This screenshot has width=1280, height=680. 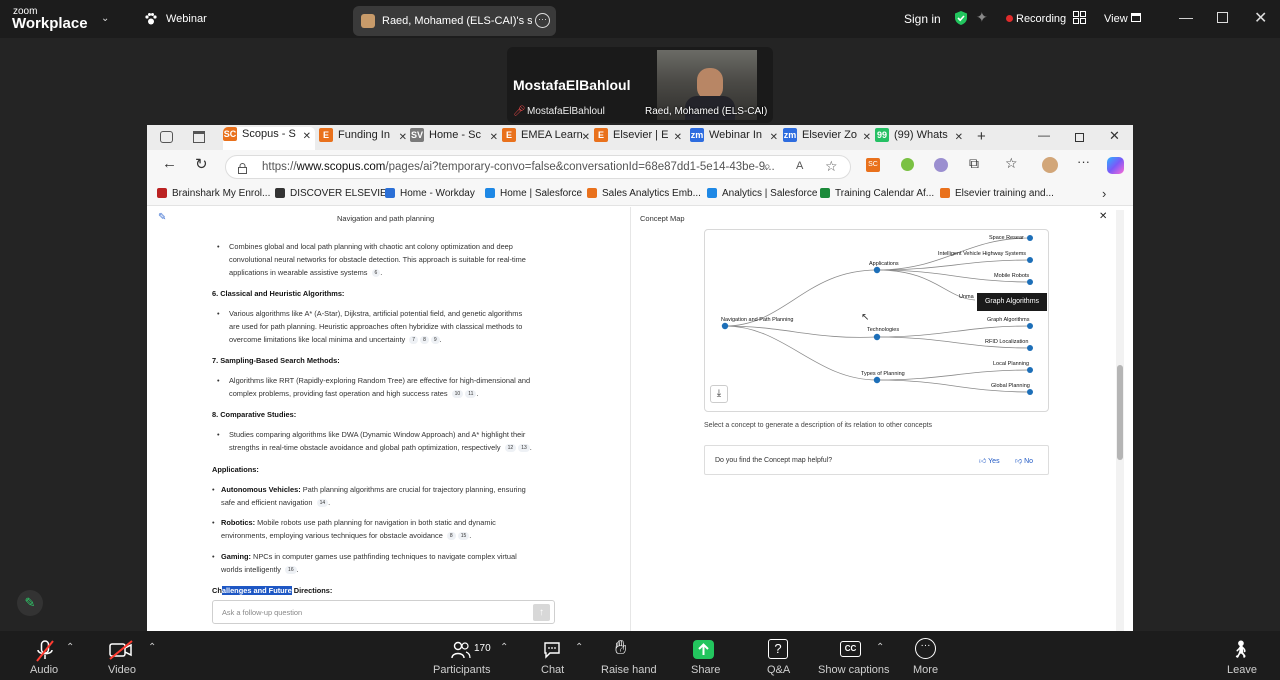 I want to click on citation-badge: 10, so click(x=457, y=394).